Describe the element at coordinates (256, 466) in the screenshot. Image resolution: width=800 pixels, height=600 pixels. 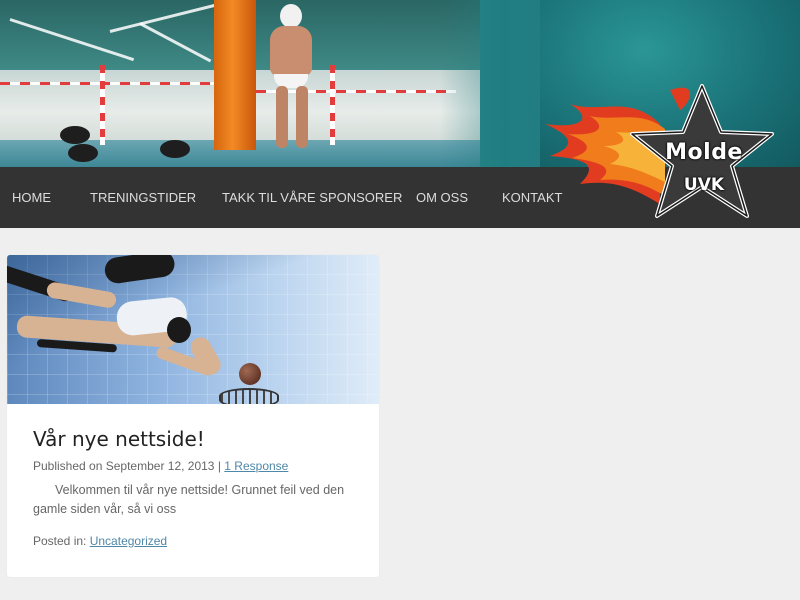
I see `responses-link: 1 Response` at that location.